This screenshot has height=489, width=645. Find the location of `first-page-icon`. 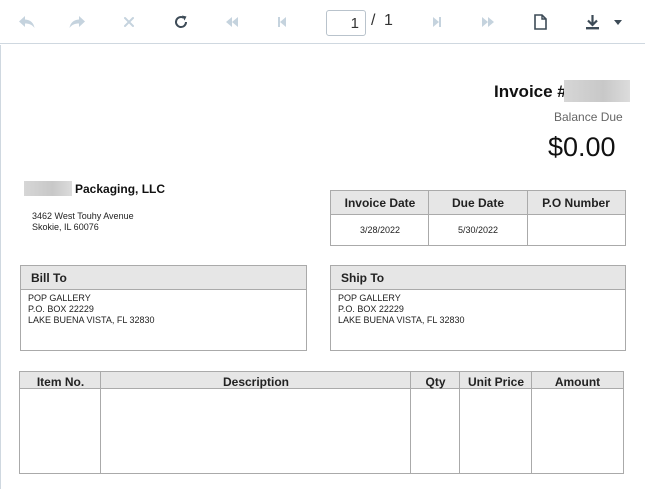

first-page-icon is located at coordinates (232, 22).